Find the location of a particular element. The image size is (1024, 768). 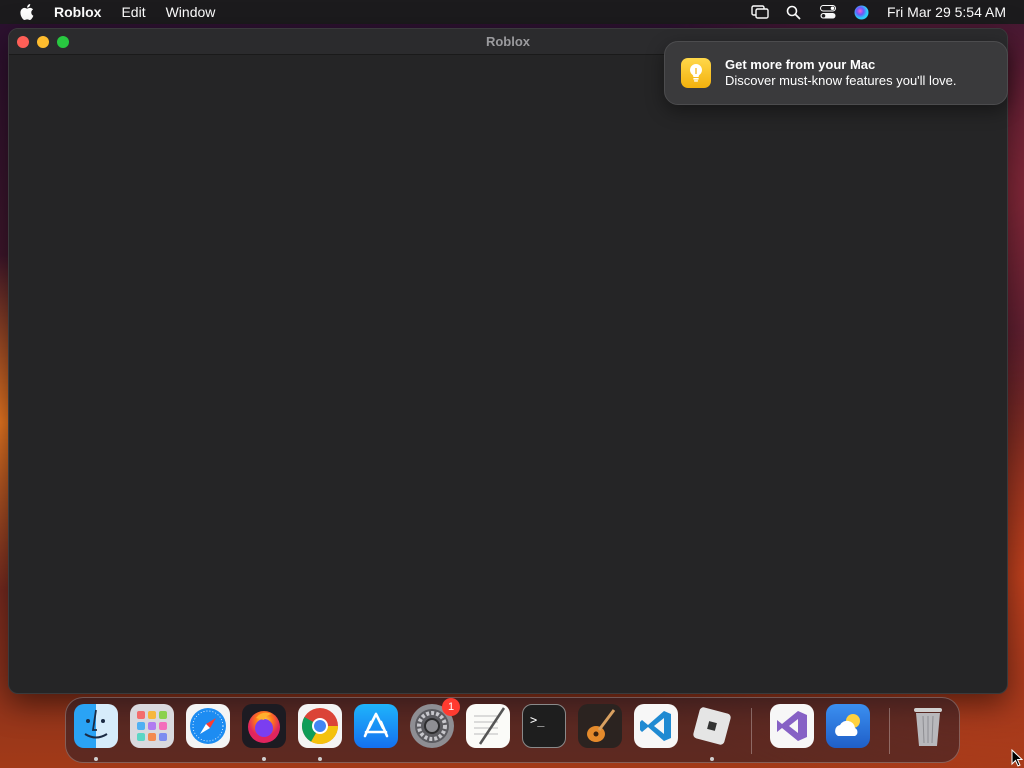

system-settings-badge: 1 is located at coordinates (451, 707).